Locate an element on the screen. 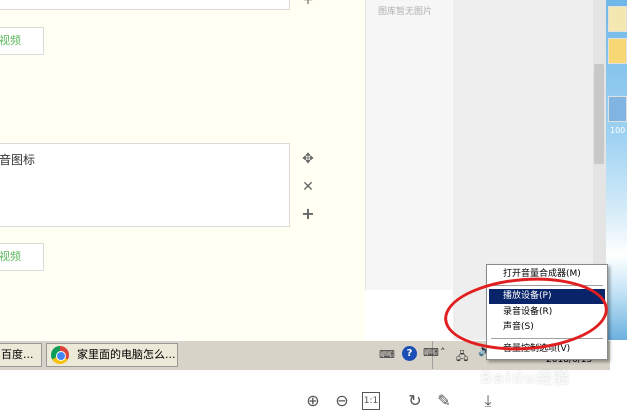 Image resolution: width=627 pixels, height=420 pixels. step-text: 音图标 is located at coordinates (18, 160).